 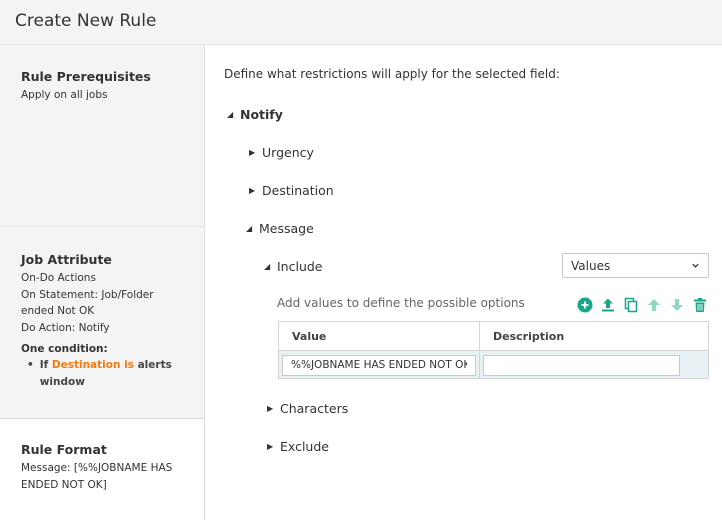 I want to click on value-input, so click(x=379, y=365).